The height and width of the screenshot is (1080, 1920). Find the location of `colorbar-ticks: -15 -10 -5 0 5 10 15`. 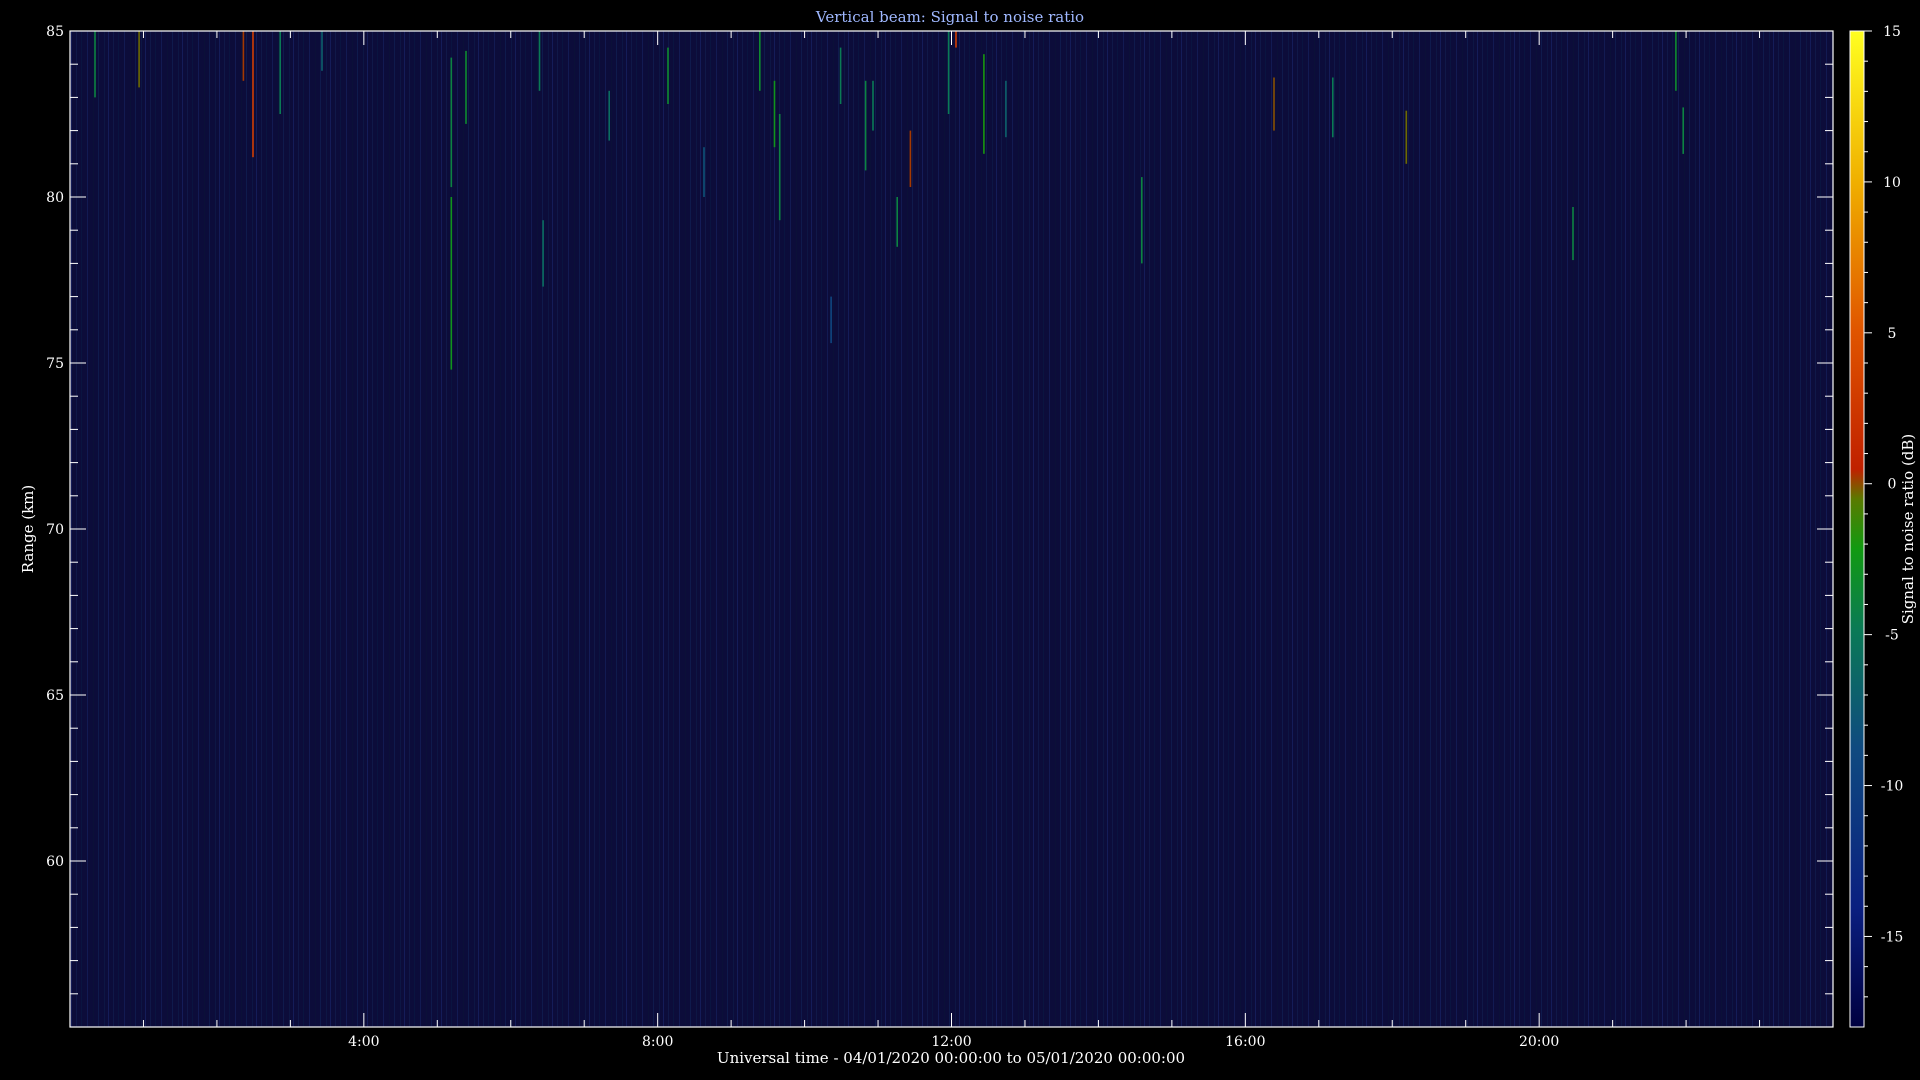

colorbar-ticks: -15 -10 -5 0 5 10 15 is located at coordinates (1884, 511).